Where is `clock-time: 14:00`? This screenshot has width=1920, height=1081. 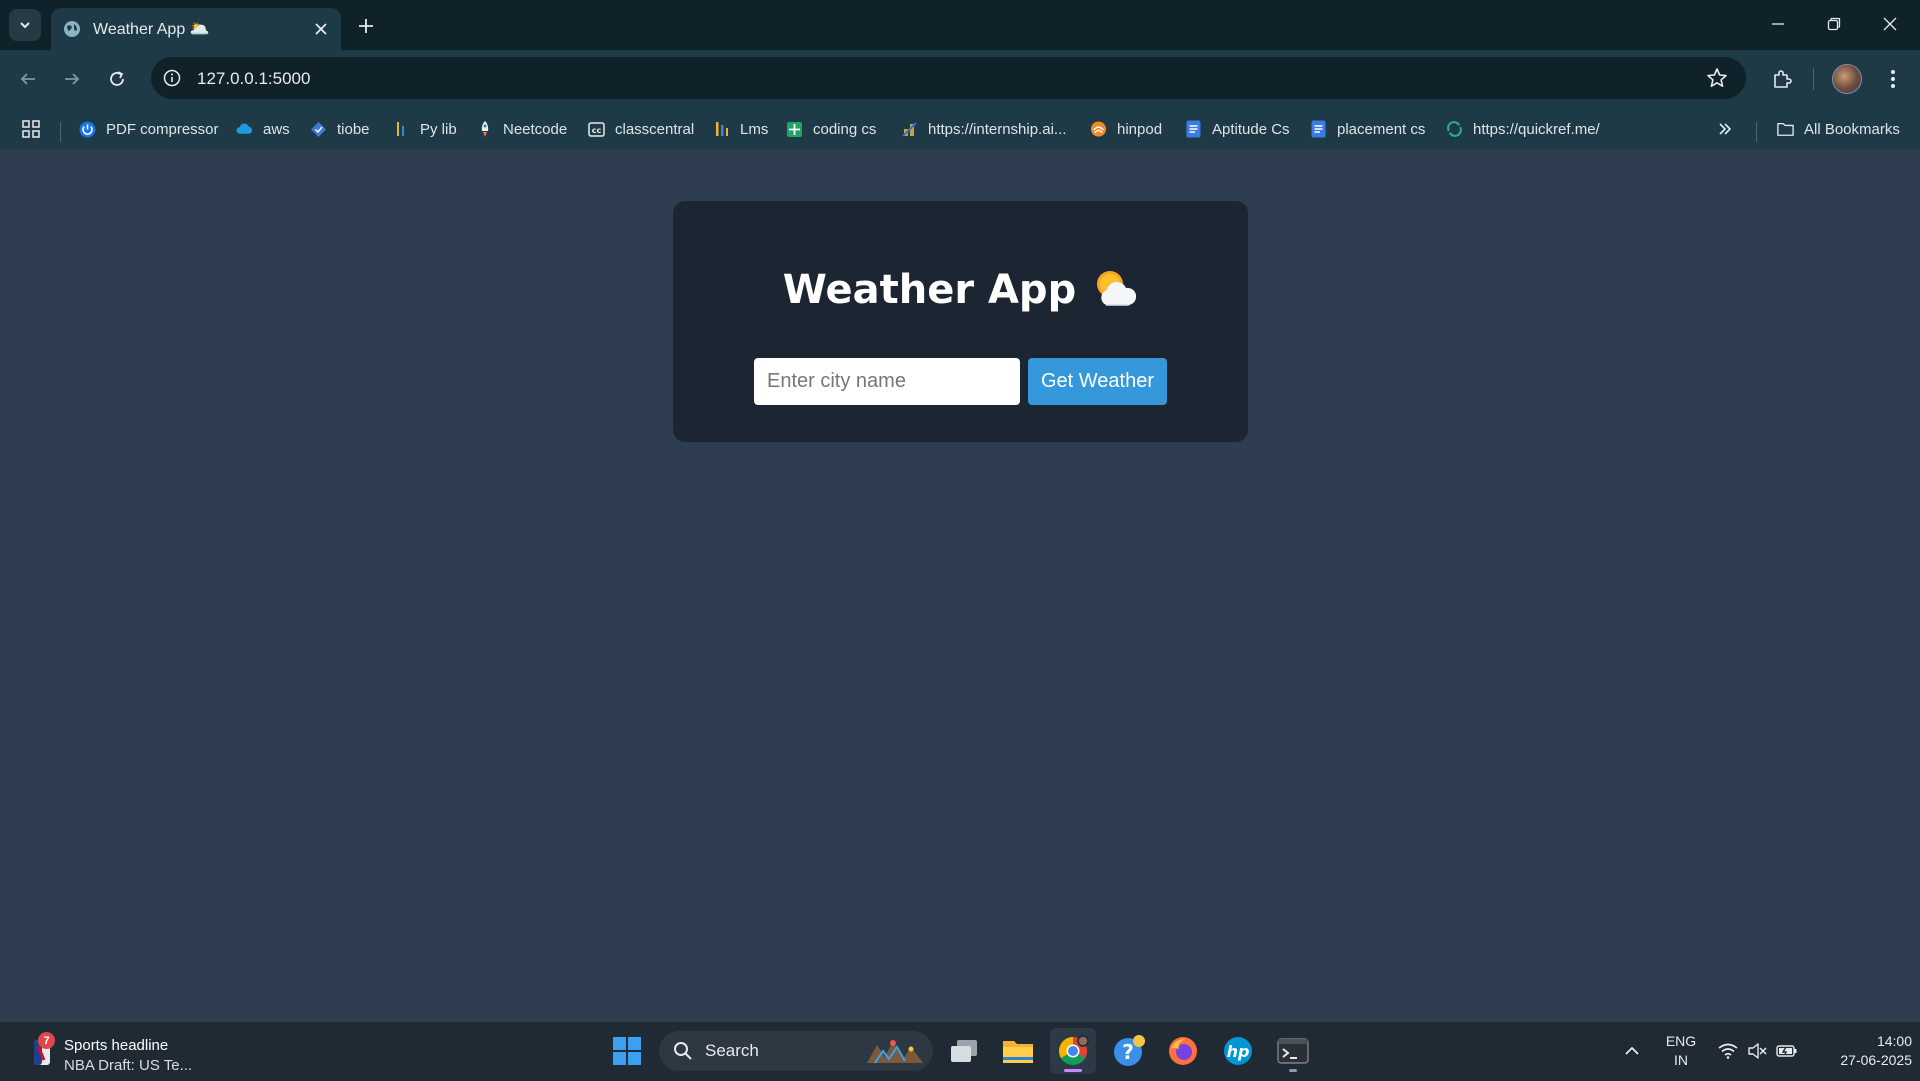
clock-time: 14:00 is located at coordinates (1894, 1041).